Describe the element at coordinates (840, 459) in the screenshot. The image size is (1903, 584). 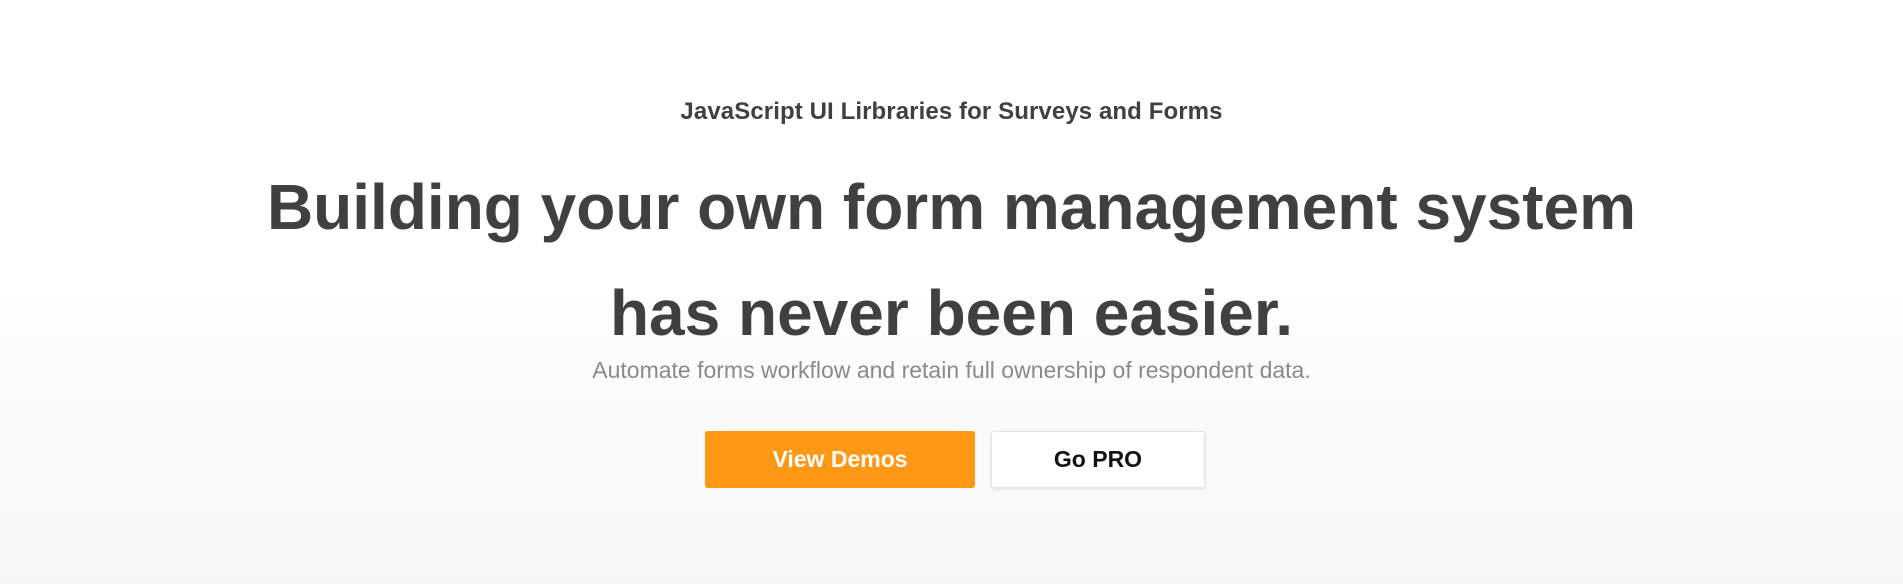
I see `view-demos-button: View Demos` at that location.